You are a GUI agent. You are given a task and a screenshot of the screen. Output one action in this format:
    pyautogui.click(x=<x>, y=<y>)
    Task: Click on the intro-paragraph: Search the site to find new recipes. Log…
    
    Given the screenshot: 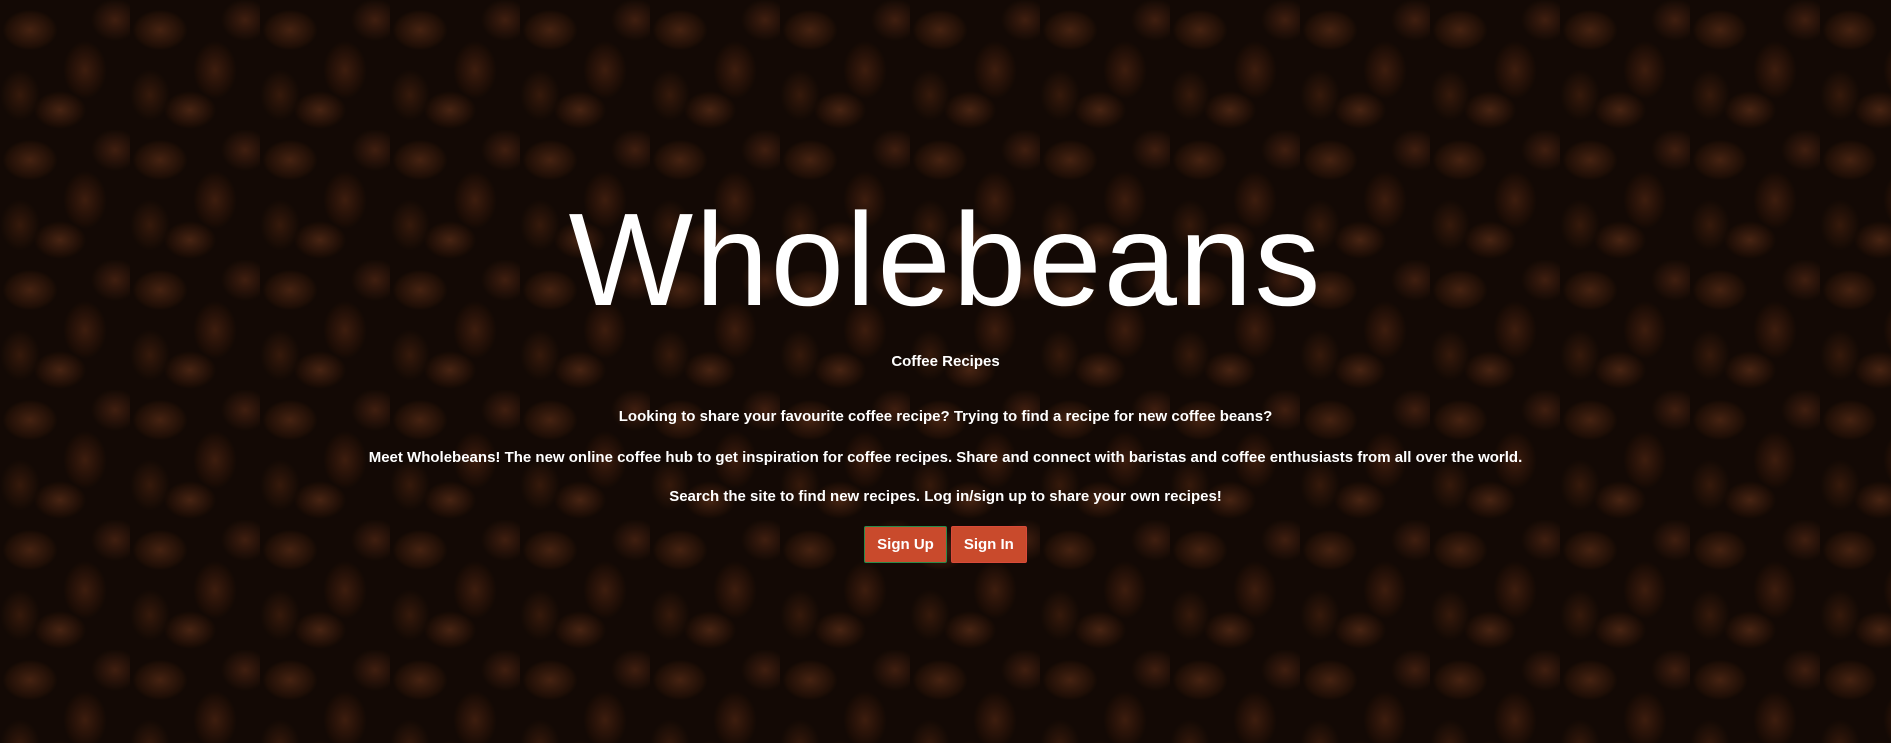 What is the action you would take?
    pyautogui.click(x=945, y=496)
    